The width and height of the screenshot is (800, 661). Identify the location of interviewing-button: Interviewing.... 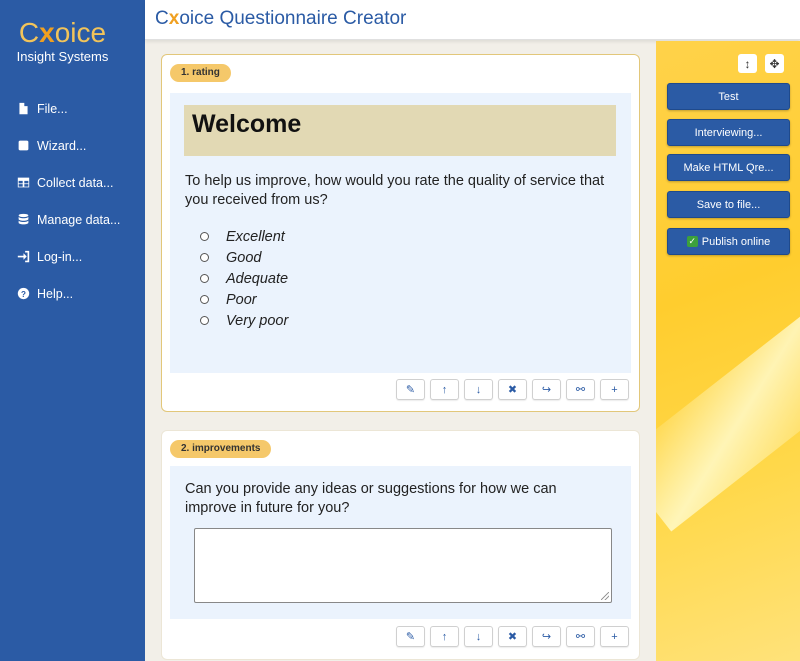
(728, 132).